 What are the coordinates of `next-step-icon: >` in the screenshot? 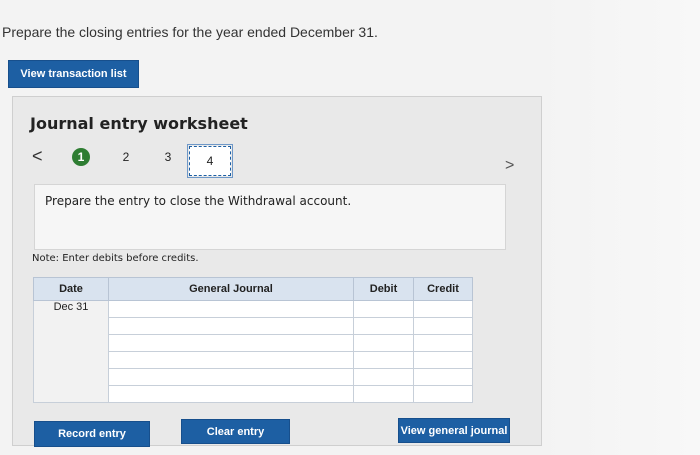 It's located at (509, 166).